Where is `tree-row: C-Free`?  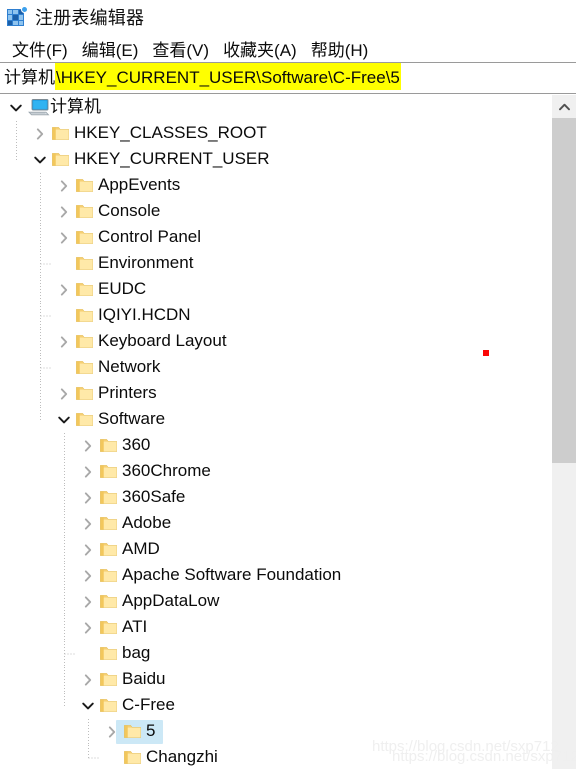
tree-row: C-Free is located at coordinates (275, 706).